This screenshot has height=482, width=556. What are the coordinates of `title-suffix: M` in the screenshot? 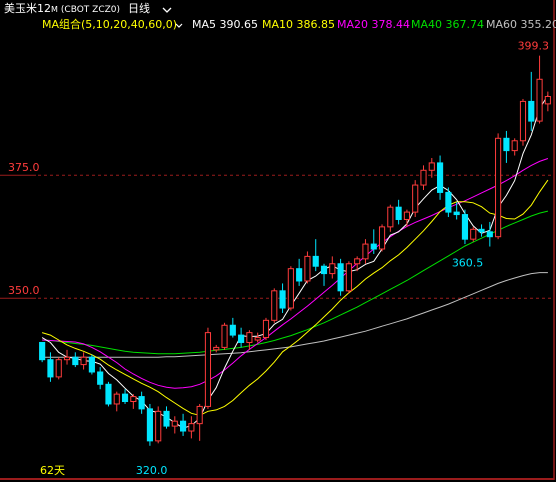 It's located at (54, 9).